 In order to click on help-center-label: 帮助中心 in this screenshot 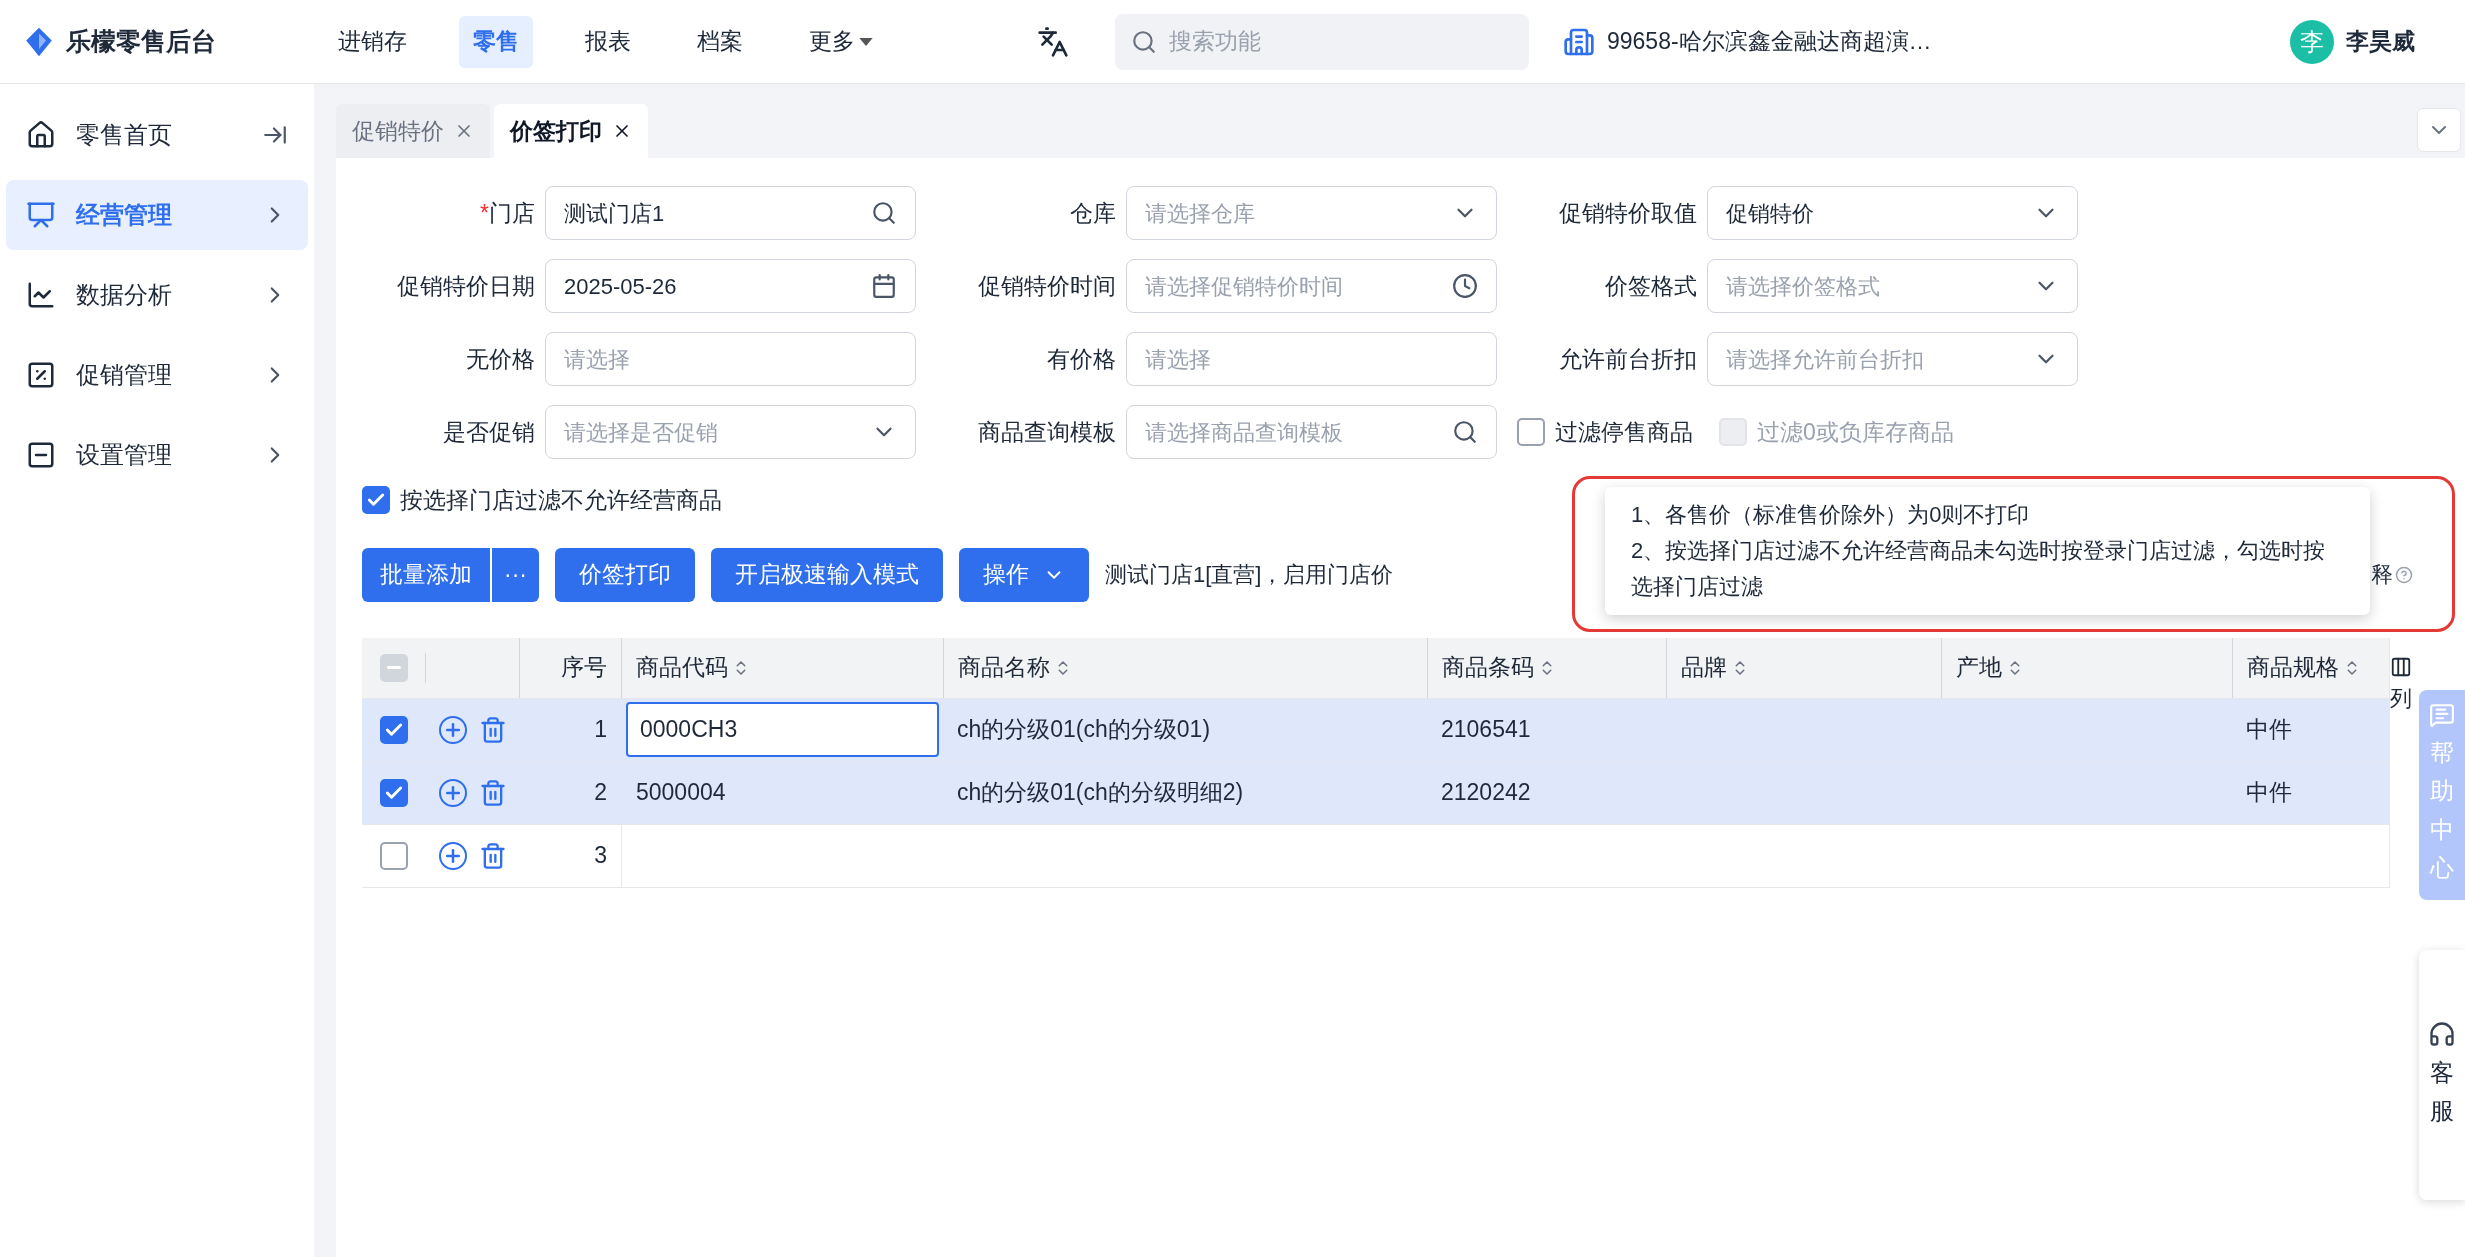, I will do `click(2442, 811)`.